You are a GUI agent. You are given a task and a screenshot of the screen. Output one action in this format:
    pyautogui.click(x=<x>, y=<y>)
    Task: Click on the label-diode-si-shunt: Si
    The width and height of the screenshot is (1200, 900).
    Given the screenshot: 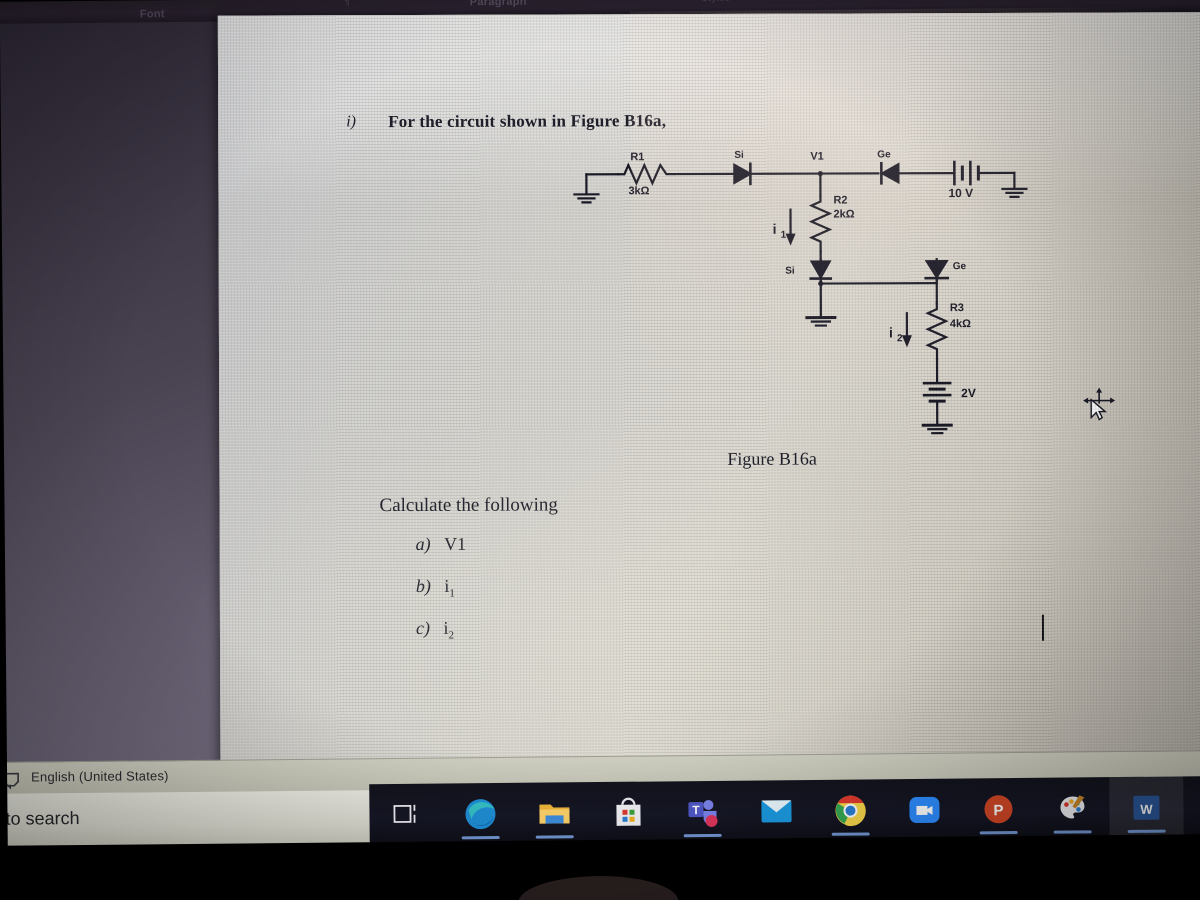 What is the action you would take?
    pyautogui.click(x=790, y=271)
    